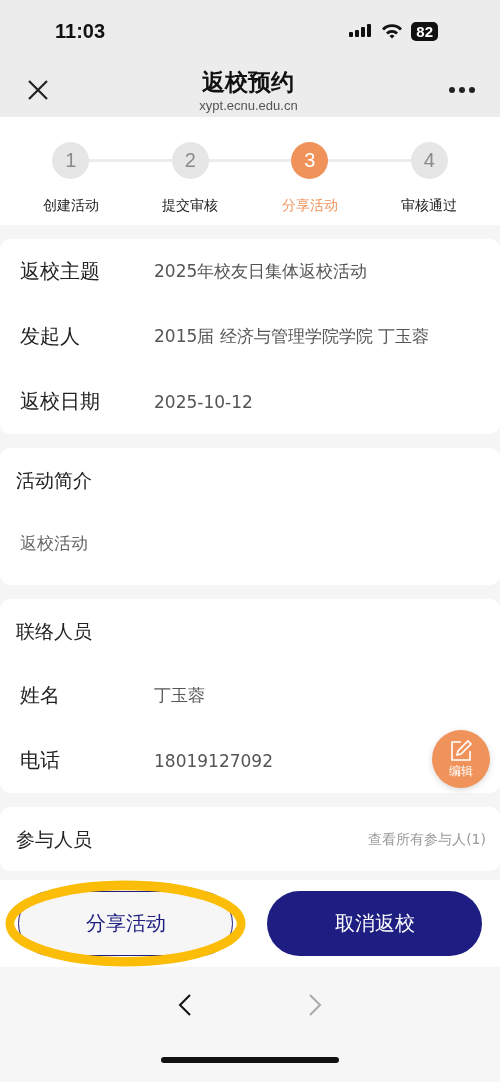 This screenshot has width=500, height=1082. I want to click on step-label: 创建活动, so click(70, 206).